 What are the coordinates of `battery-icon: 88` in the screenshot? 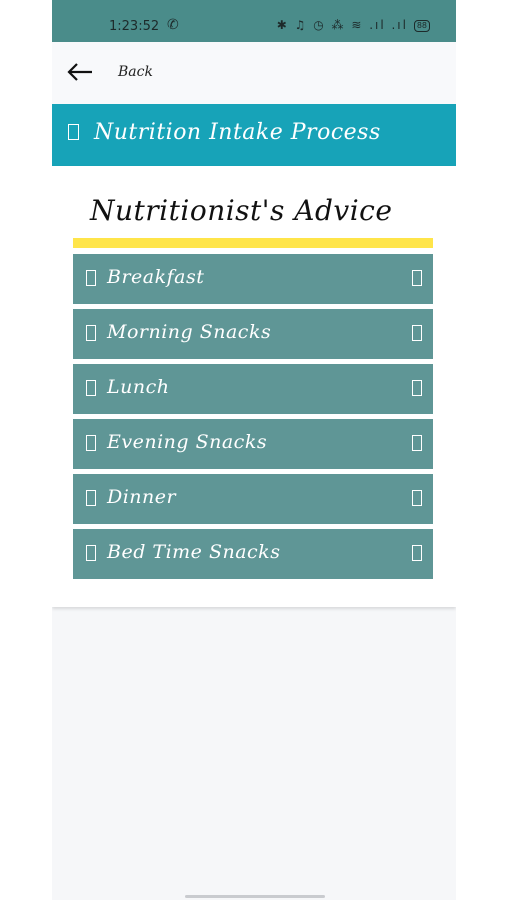 It's located at (421, 25).